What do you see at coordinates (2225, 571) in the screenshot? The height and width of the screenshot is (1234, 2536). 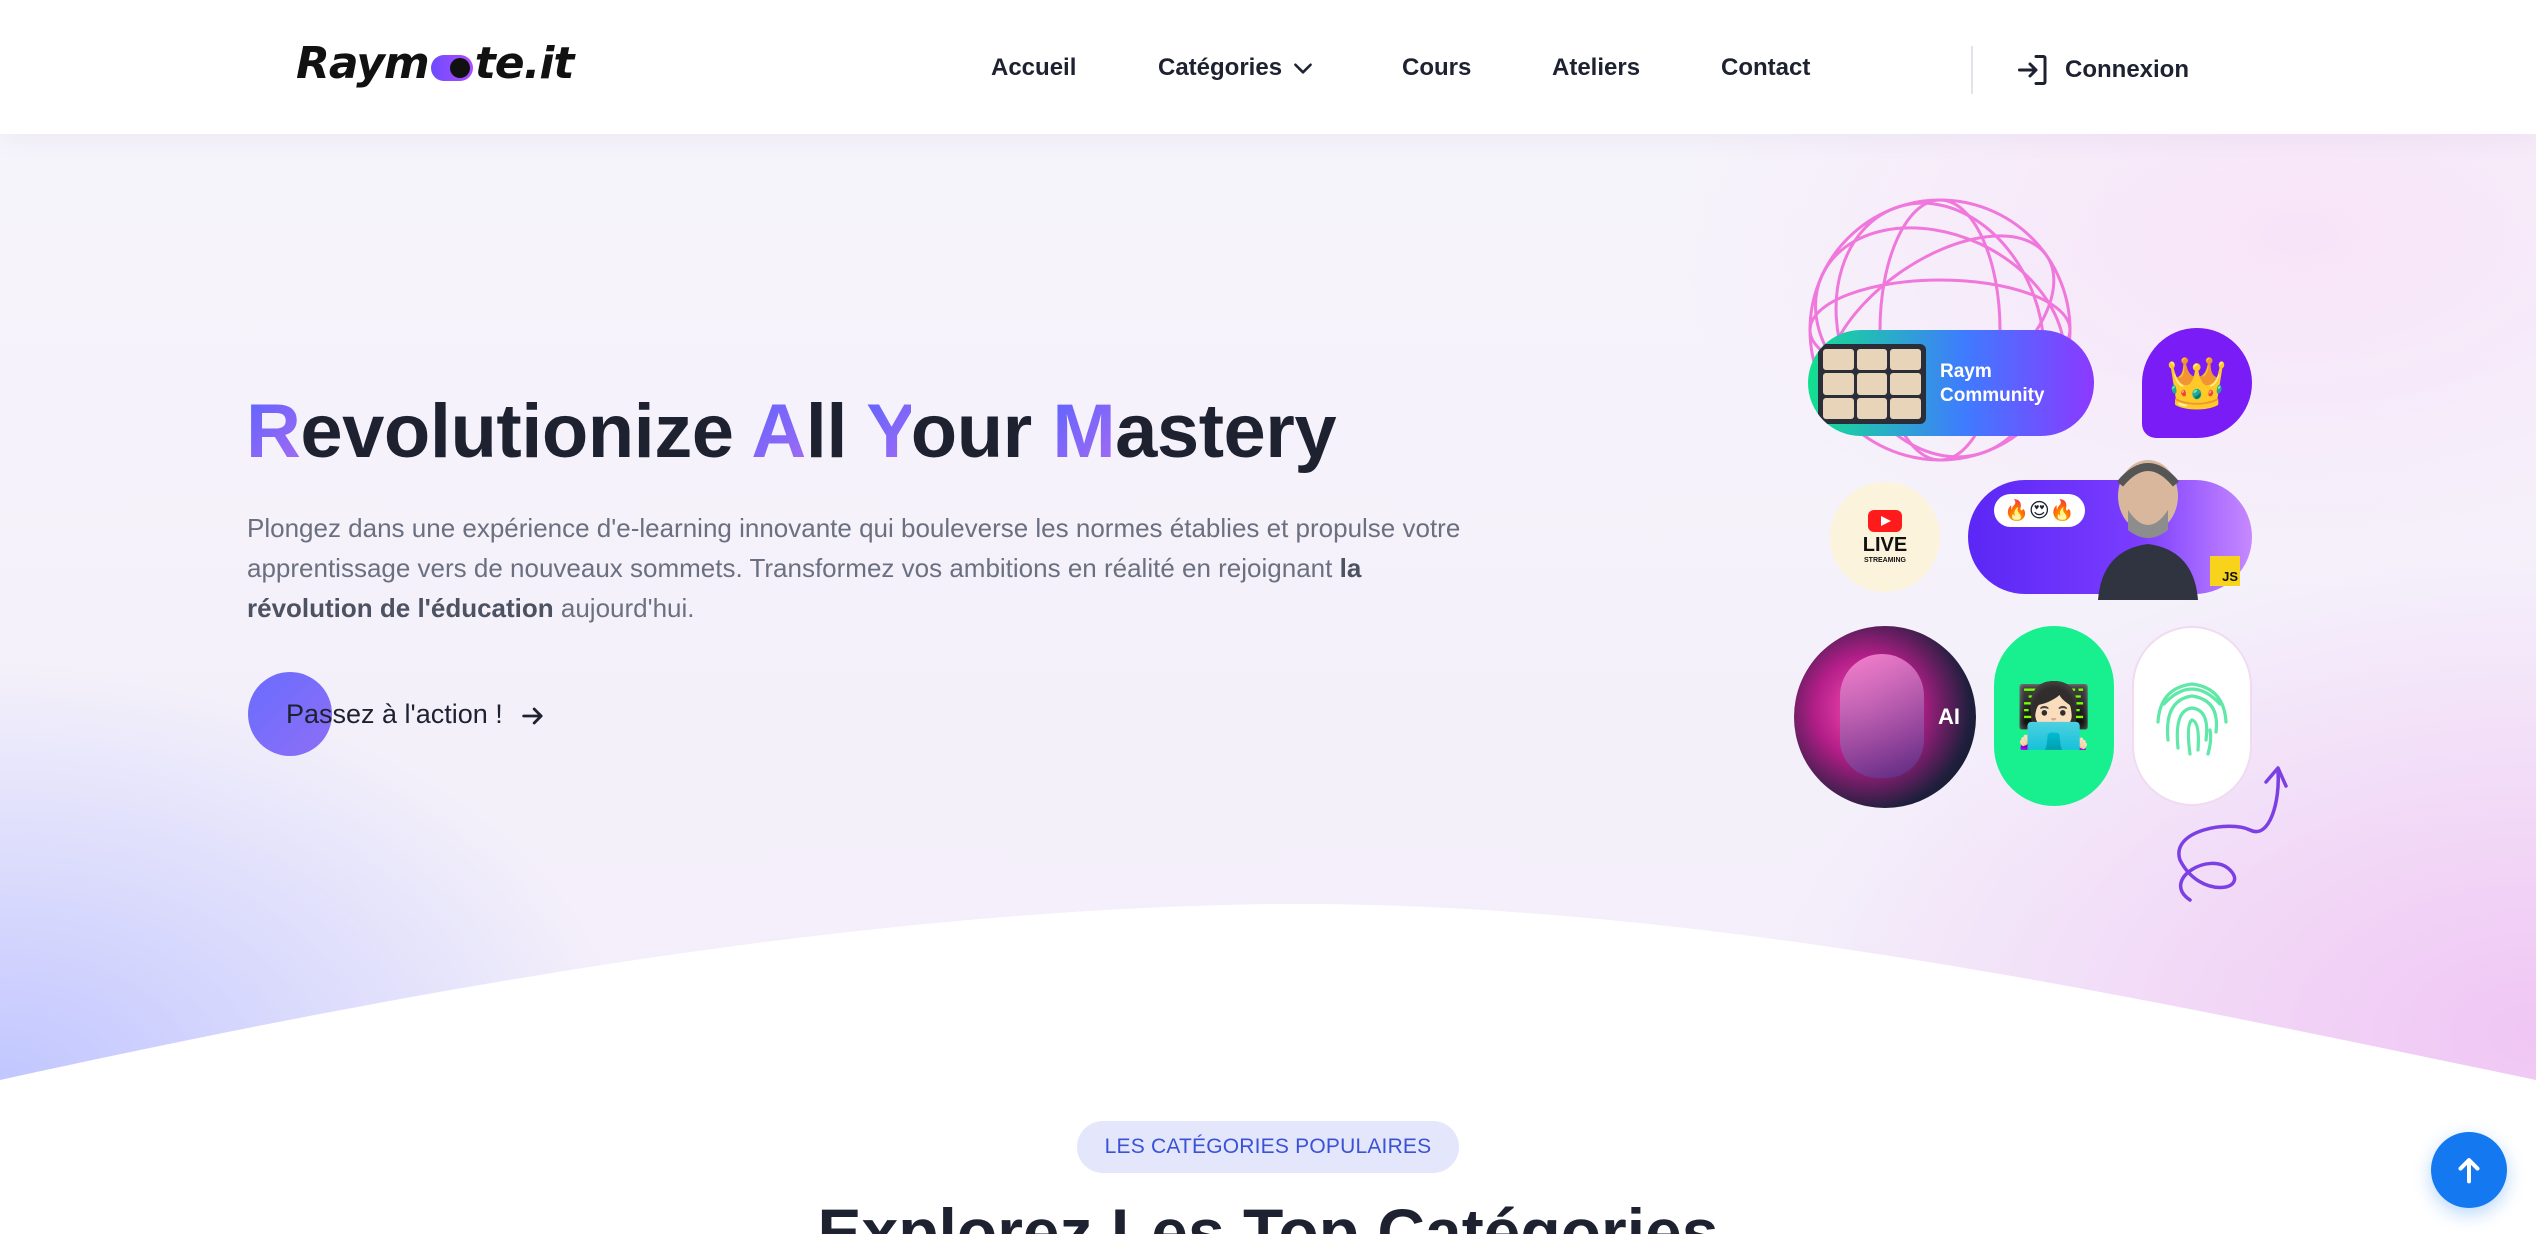 I see `javascript-icon: JS` at bounding box center [2225, 571].